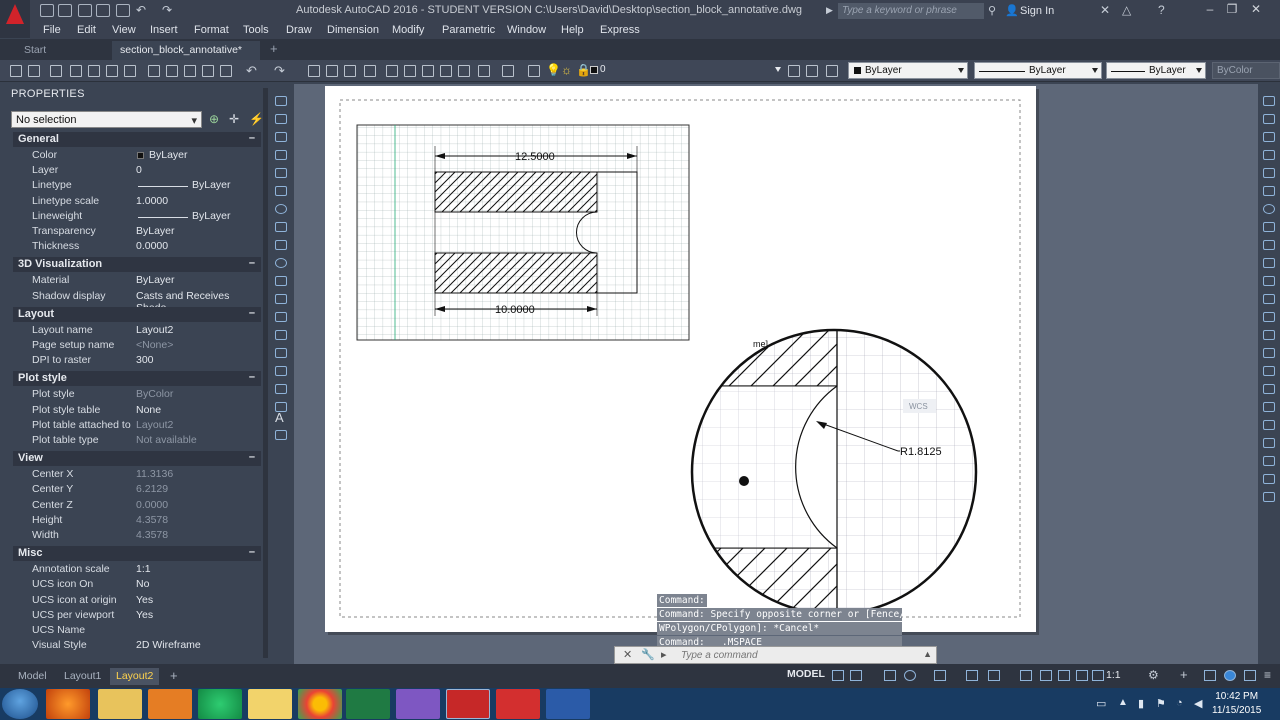 Image resolution: width=1280 pixels, height=720 pixels. I want to click on bring-above-icon, so click(1269, 479).